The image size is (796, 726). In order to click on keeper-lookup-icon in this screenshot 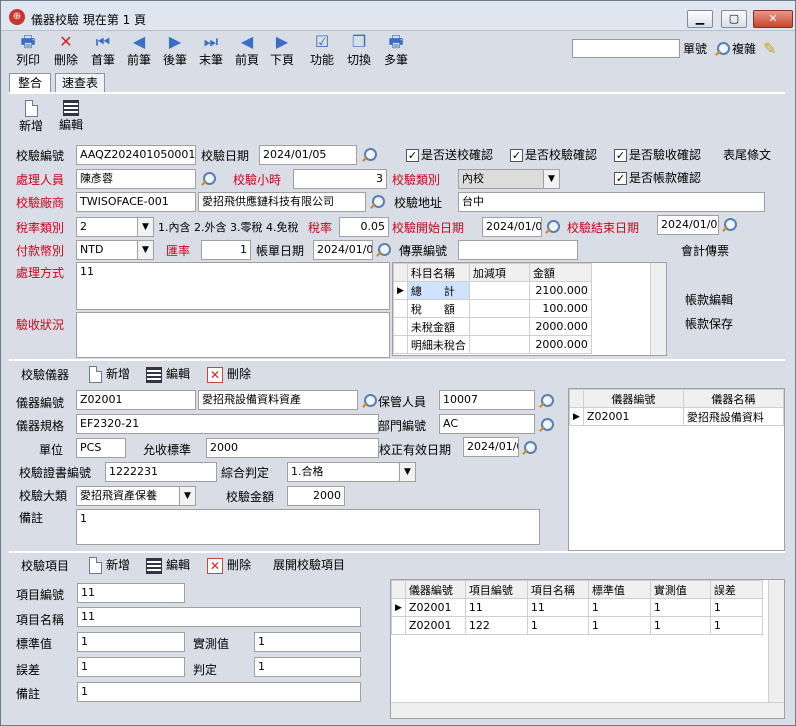, I will do `click(546, 401)`.